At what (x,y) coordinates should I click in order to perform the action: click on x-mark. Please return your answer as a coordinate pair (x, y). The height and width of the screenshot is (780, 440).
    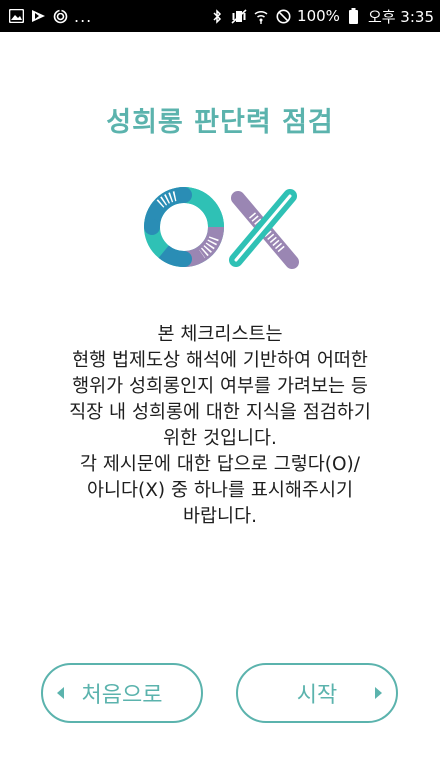
    Looking at the image, I should click on (264, 229).